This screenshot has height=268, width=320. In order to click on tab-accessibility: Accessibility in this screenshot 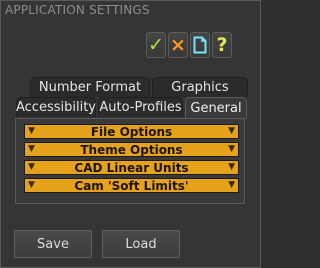, I will do `click(56, 107)`.